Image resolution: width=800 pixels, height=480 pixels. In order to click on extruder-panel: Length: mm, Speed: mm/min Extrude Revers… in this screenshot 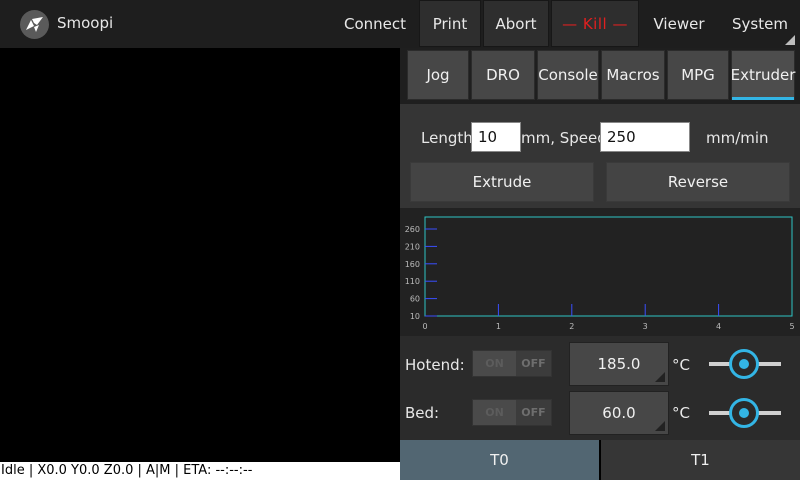, I will do `click(600, 156)`.